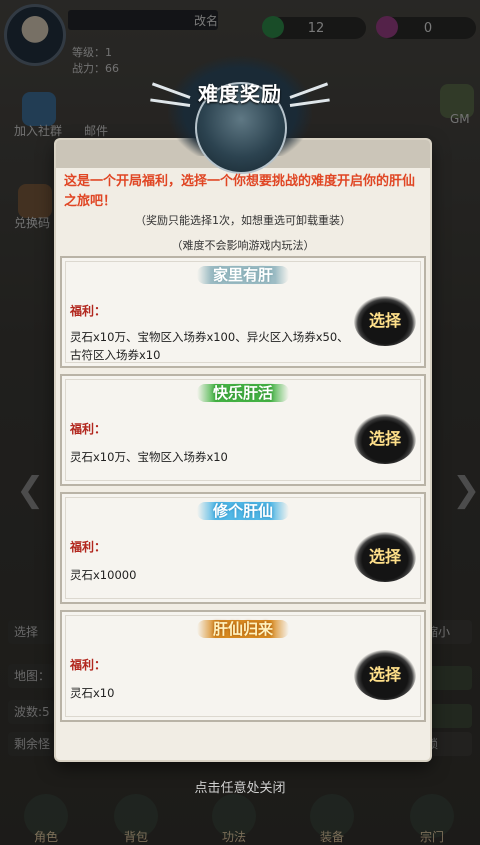  What do you see at coordinates (243, 245) in the screenshot?
I see `modal-note-2: （难度不会影响游戏内玩法）` at bounding box center [243, 245].